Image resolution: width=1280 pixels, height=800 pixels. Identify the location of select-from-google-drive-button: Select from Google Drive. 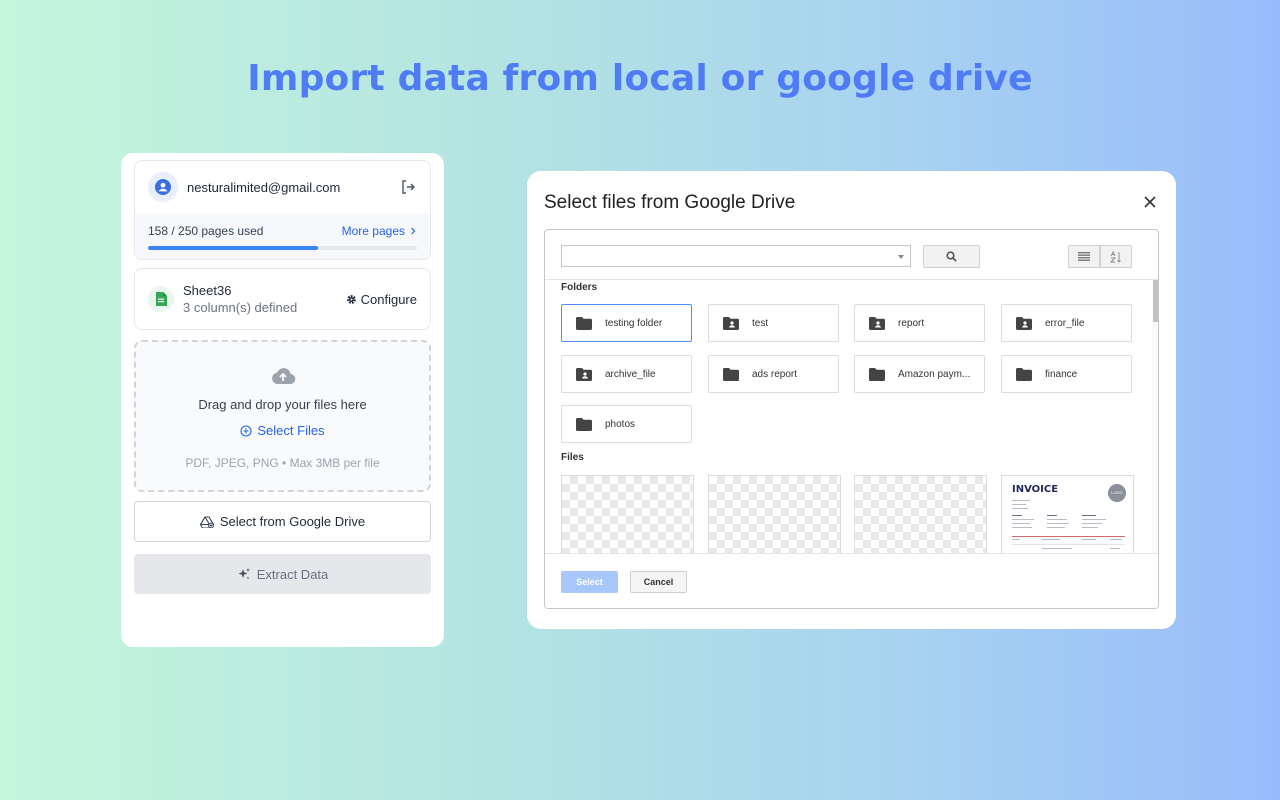
(282, 521).